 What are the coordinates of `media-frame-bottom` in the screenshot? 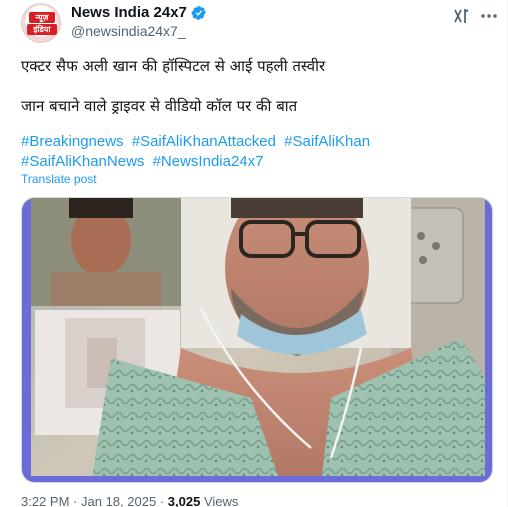 It's located at (257, 479).